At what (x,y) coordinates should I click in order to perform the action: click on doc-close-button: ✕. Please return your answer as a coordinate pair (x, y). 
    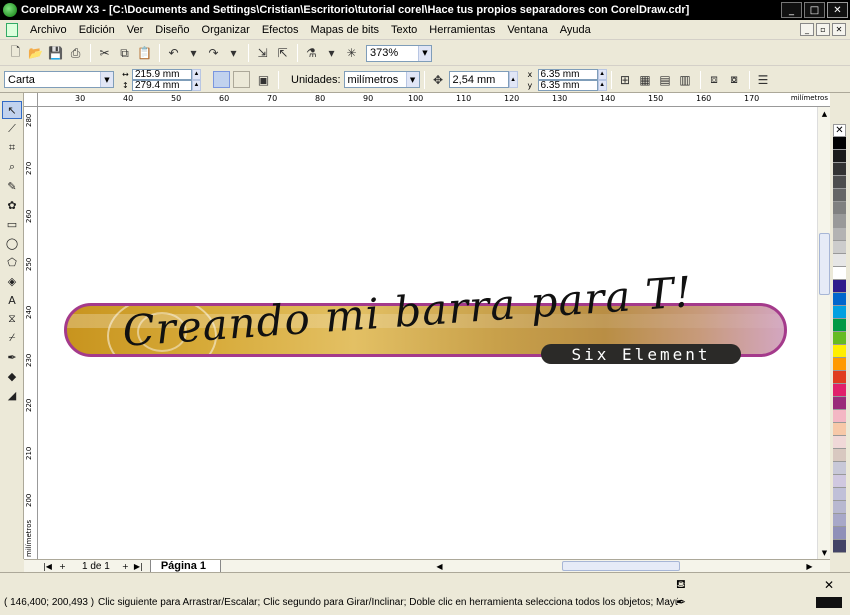
    Looking at the image, I should click on (839, 29).